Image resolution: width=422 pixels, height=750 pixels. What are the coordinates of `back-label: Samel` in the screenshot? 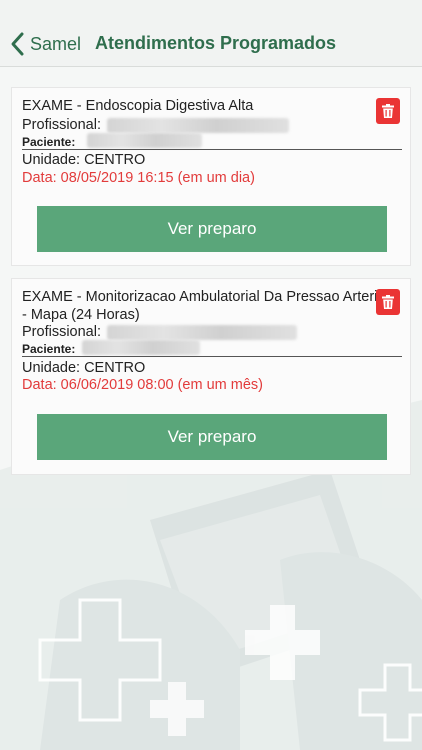 It's located at (56, 43).